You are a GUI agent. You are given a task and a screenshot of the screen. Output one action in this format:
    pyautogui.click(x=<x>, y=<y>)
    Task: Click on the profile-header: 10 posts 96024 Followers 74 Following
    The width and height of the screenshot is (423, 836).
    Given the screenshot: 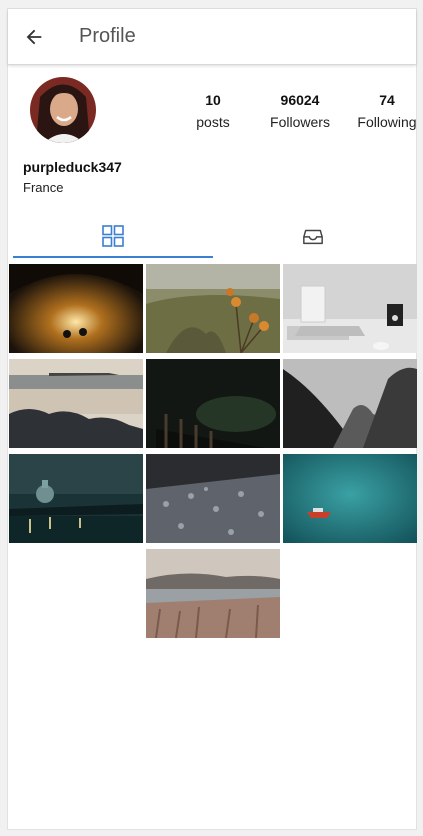 What is the action you would take?
    pyautogui.click(x=212, y=112)
    